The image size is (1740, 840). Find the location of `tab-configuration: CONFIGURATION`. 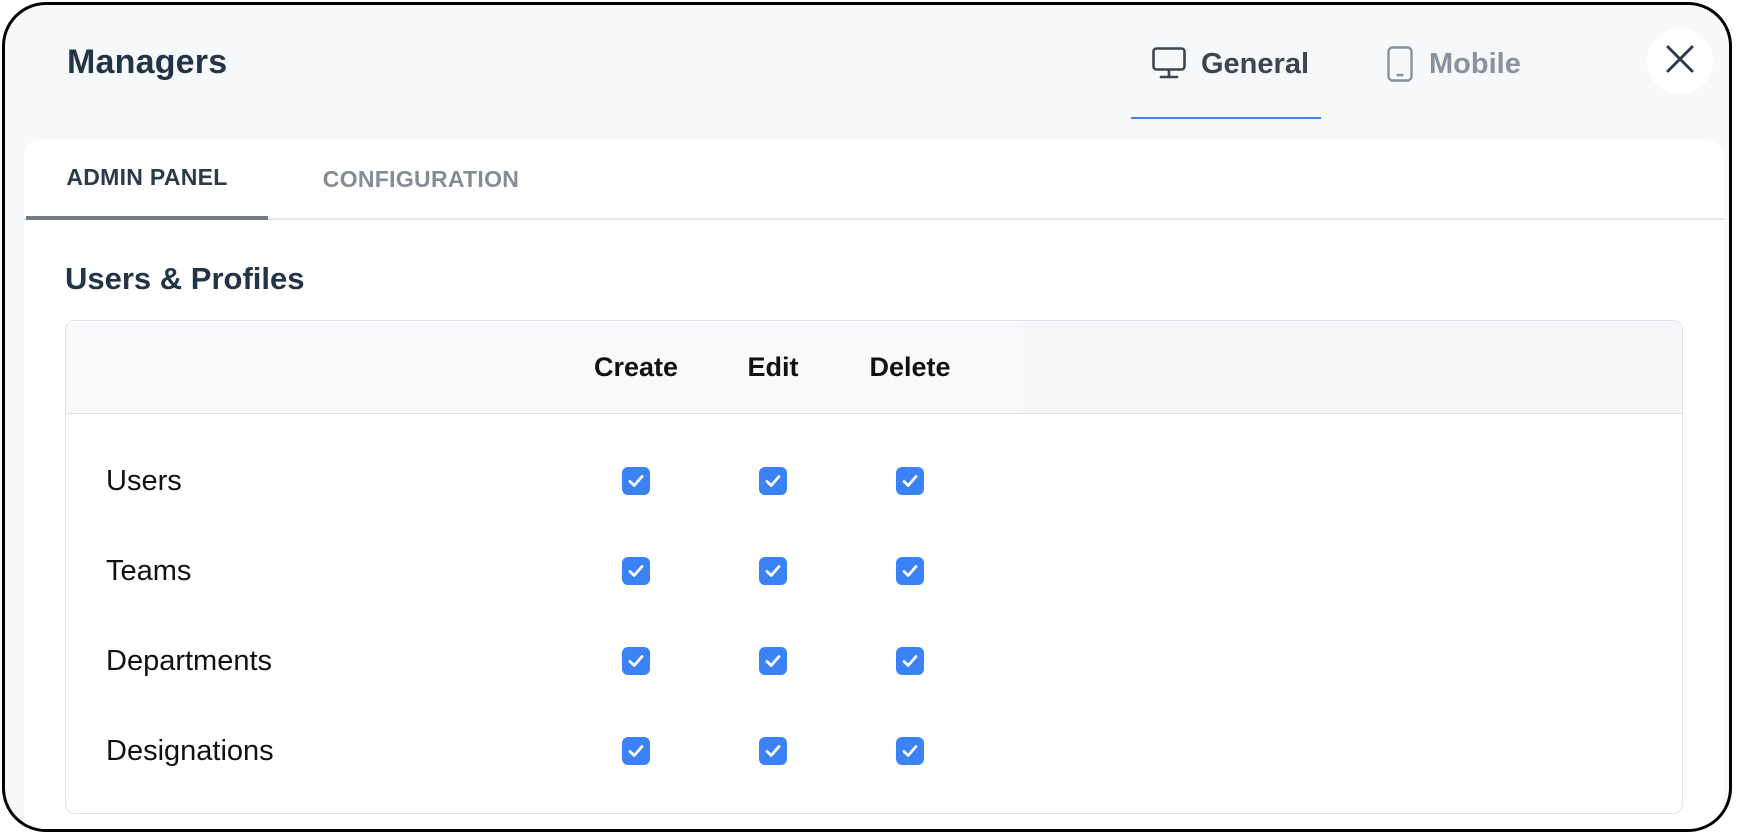

tab-configuration: CONFIGURATION is located at coordinates (421, 179).